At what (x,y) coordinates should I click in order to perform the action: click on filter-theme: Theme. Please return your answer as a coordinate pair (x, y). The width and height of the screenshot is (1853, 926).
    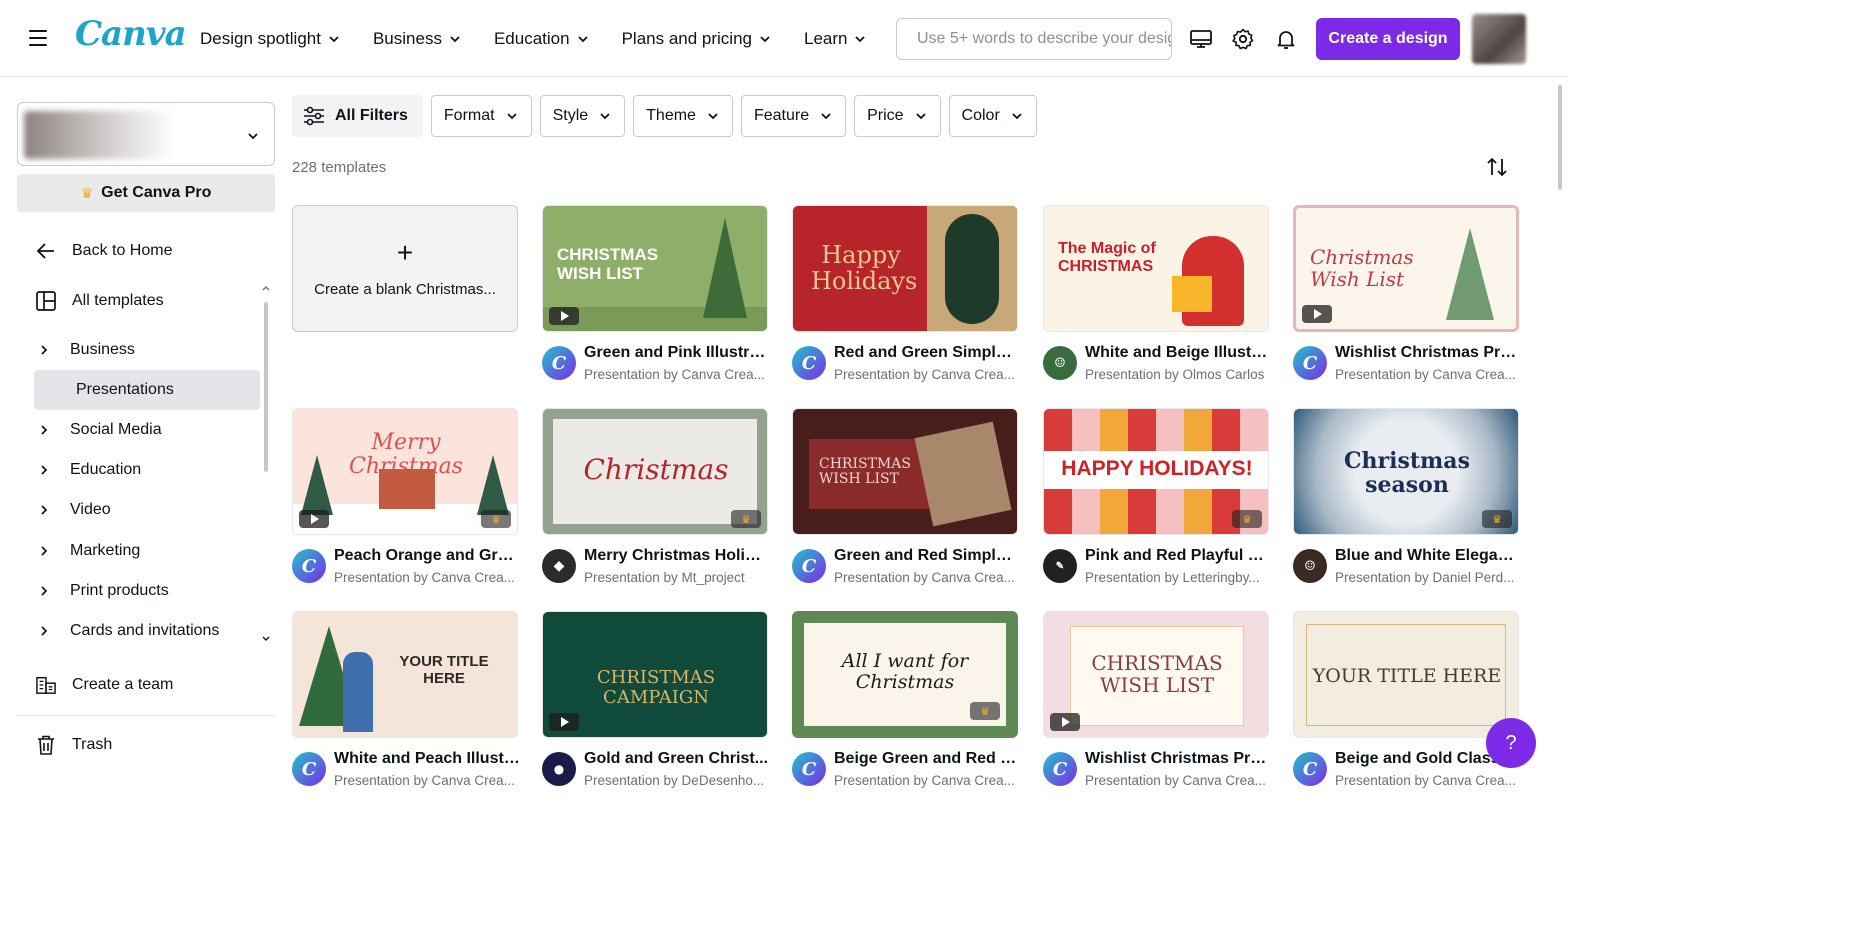
    Looking at the image, I should click on (683, 116).